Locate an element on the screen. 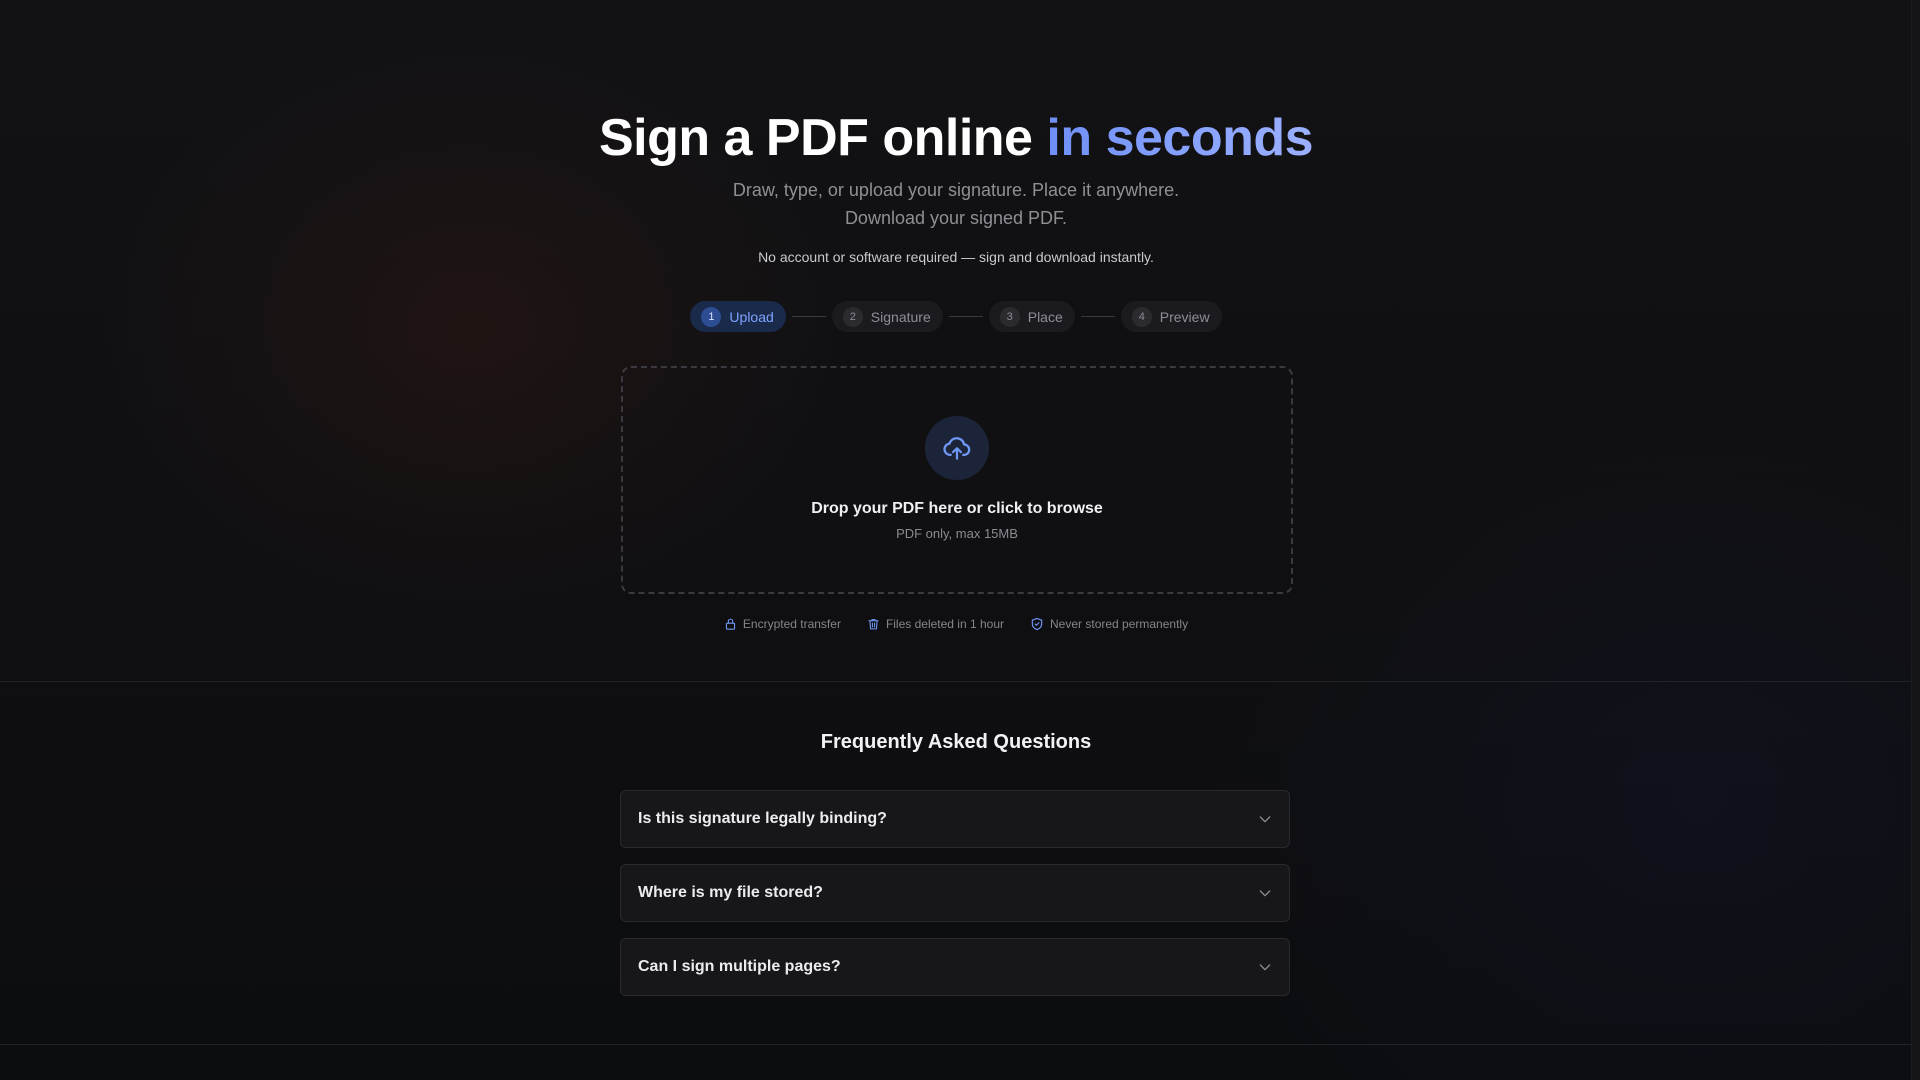 The image size is (1920, 1080). cloud-upload-icon is located at coordinates (957, 448).